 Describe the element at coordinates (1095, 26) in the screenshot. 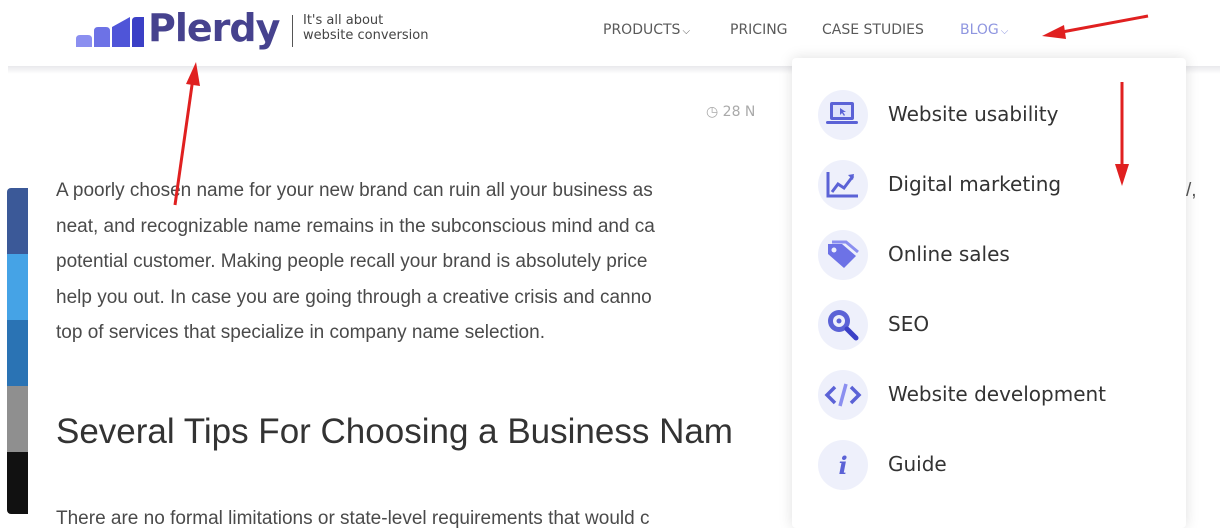

I see `arrow-to-blog` at that location.